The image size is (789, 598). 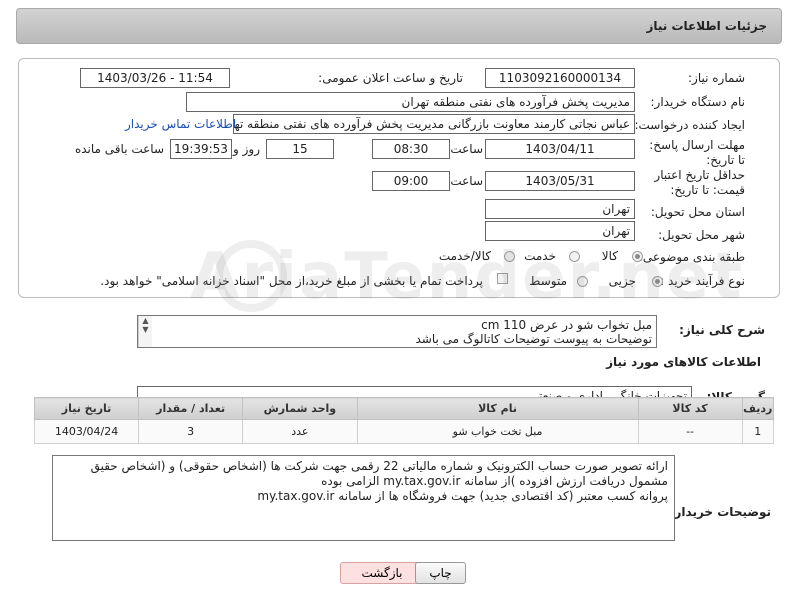 I want to click on remaining-label: ساعت باقی مانده, so click(x=119, y=149).